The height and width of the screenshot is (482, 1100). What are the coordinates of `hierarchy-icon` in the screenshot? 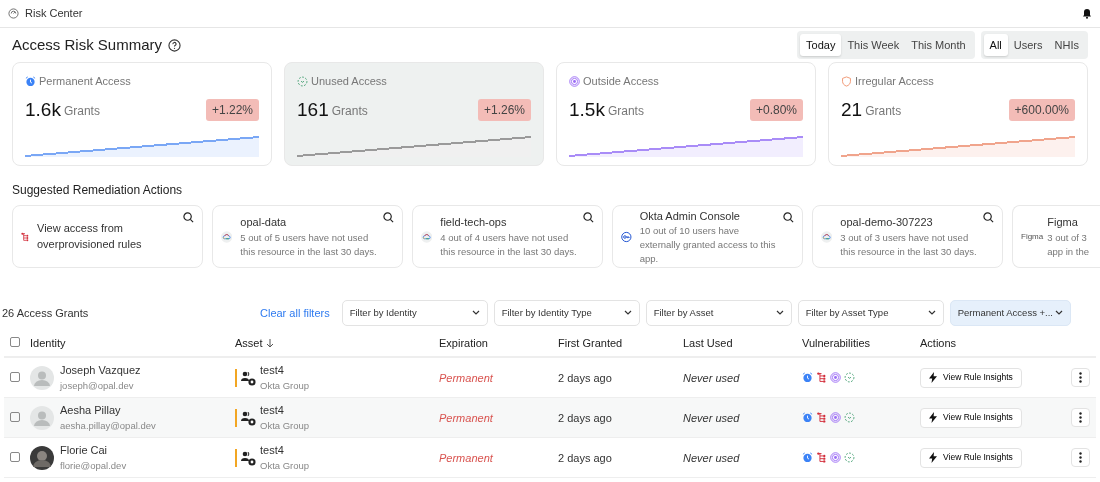 It's located at (821, 377).